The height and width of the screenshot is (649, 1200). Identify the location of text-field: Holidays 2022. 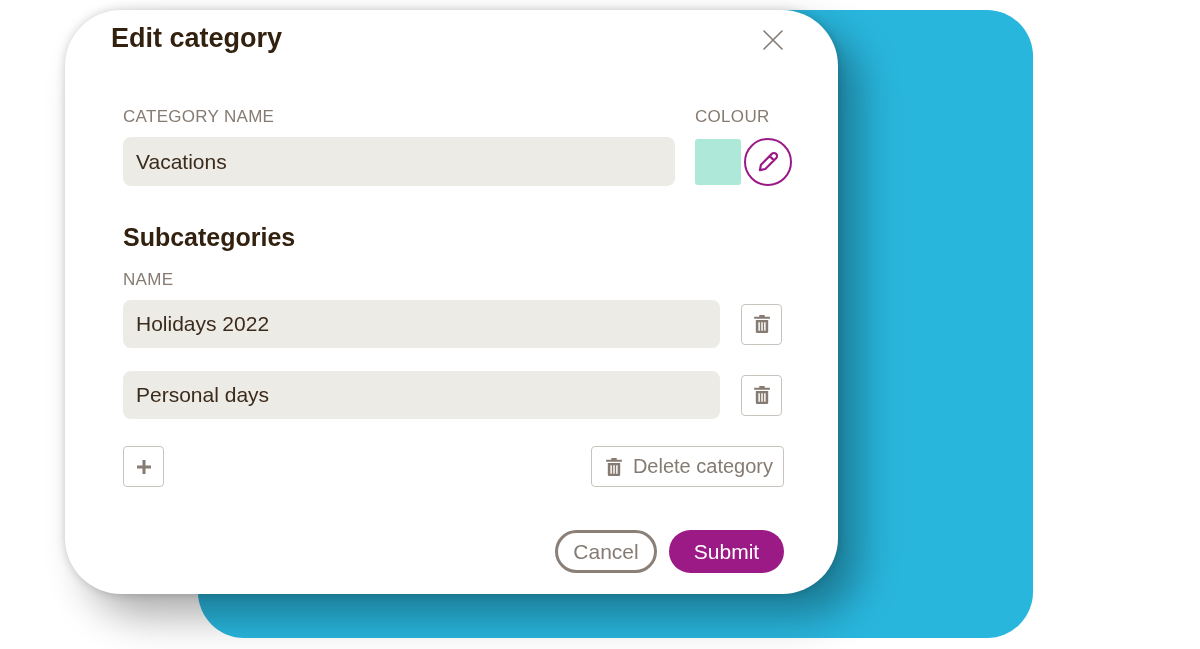
(421, 324).